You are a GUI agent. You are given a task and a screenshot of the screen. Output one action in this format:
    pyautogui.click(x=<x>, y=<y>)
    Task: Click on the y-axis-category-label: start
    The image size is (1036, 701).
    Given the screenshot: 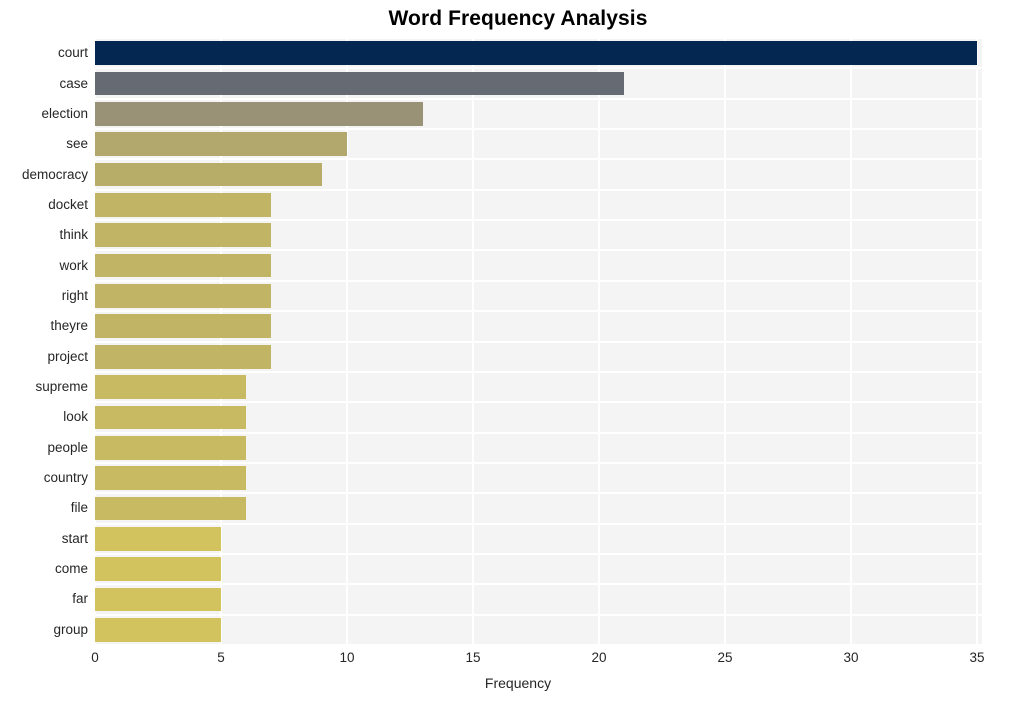 What is the action you would take?
    pyautogui.click(x=74, y=538)
    